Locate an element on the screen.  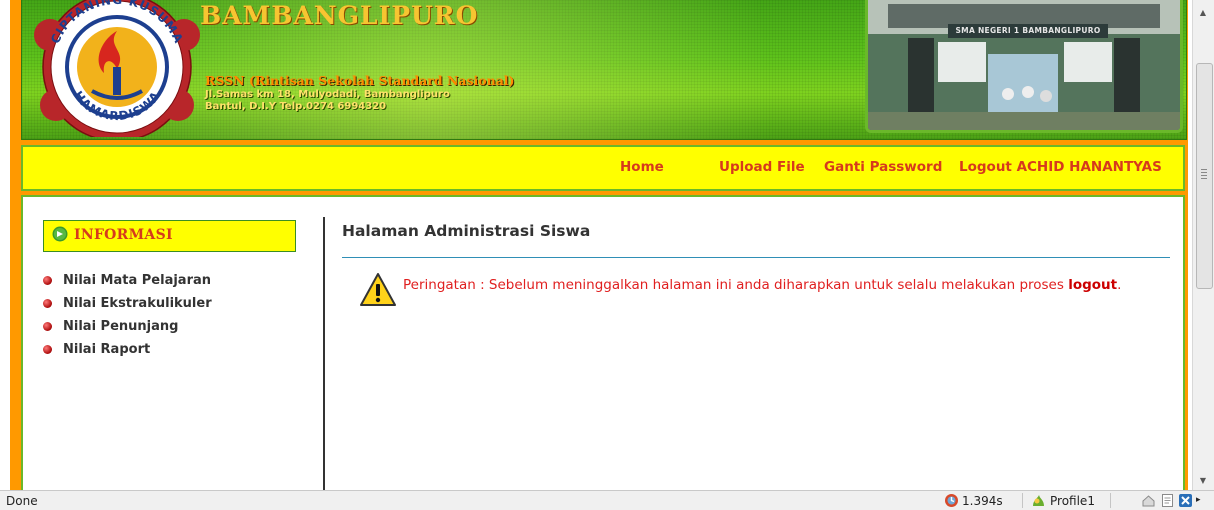
addon-x-icon is located at coordinates (1185, 500).